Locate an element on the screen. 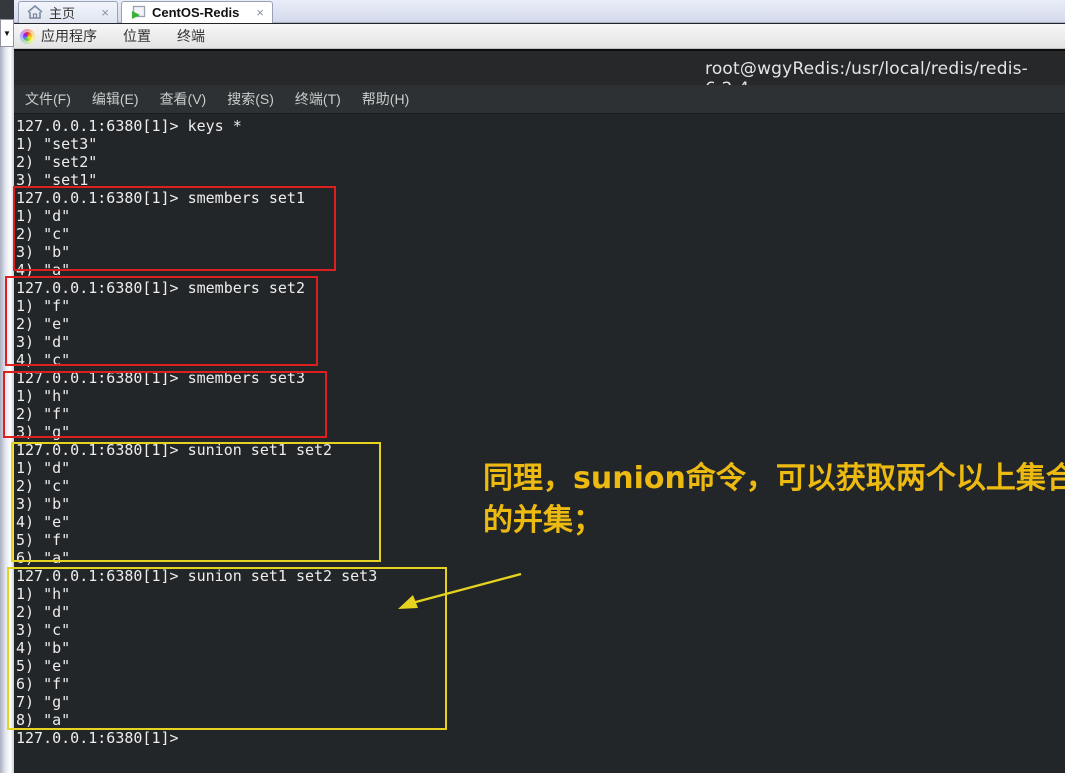 This screenshot has width=1065, height=773. menu-item-search: 搜索(S) is located at coordinates (250, 99).